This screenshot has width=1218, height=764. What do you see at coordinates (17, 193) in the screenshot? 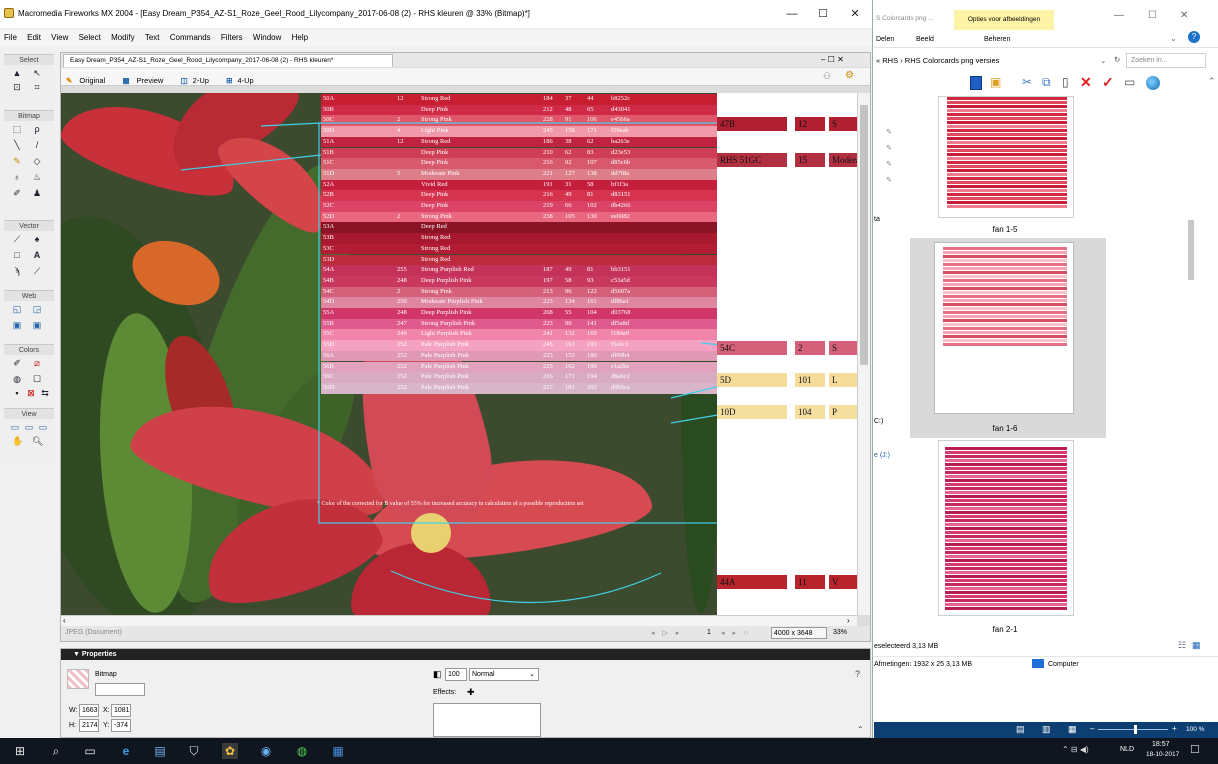
I see `replace-color-icon: ✐` at bounding box center [17, 193].